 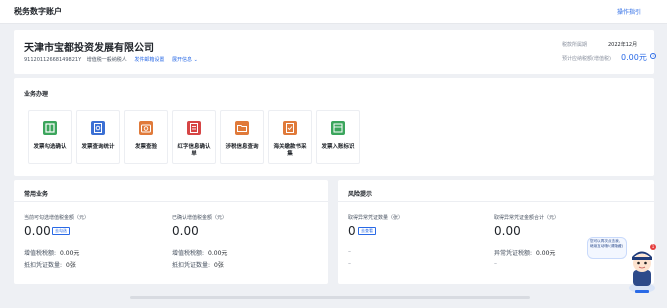 I want to click on right-vat-amount: 增值税税额: 0.00元, so click(x=200, y=253).